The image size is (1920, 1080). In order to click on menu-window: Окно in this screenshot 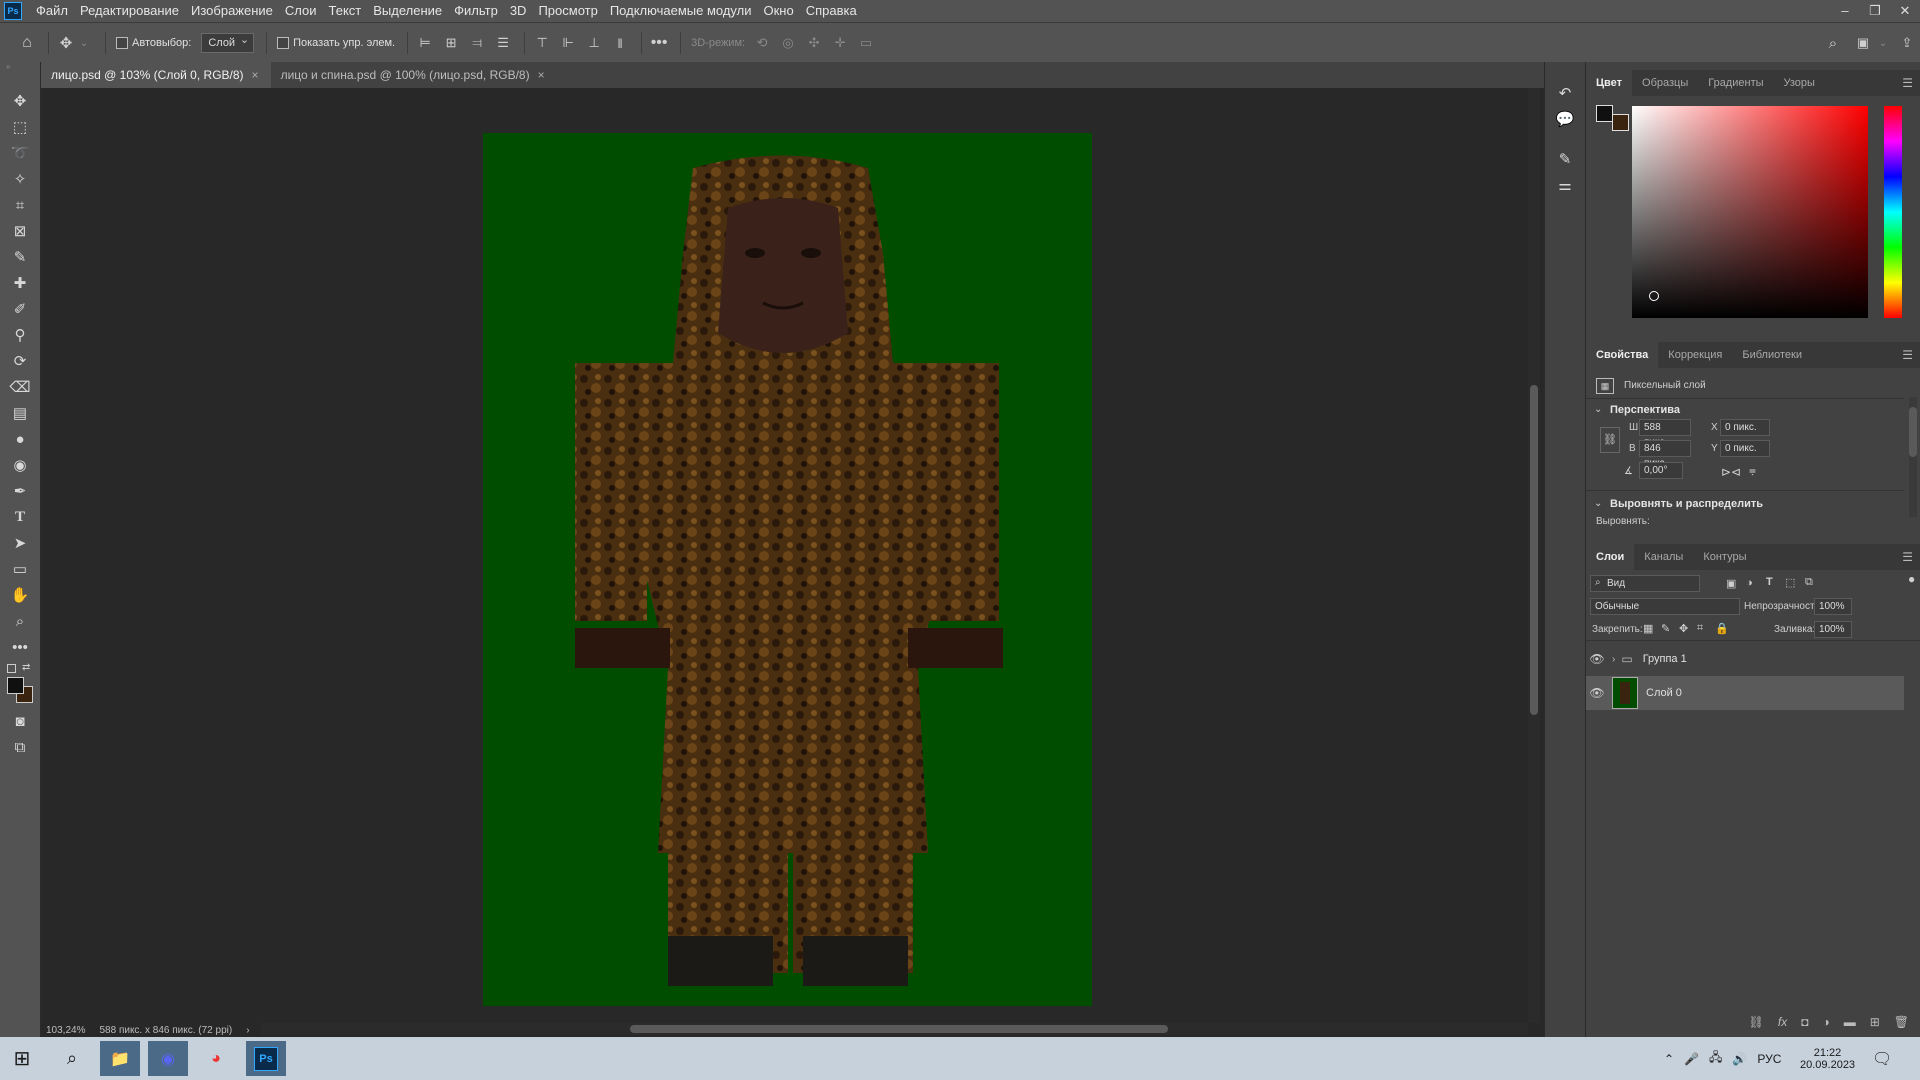, I will do `click(778, 11)`.